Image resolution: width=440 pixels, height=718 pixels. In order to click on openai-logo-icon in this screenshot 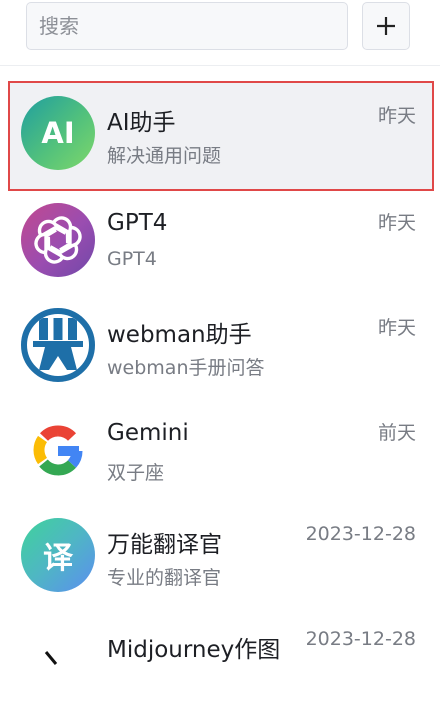, I will do `click(58, 240)`.